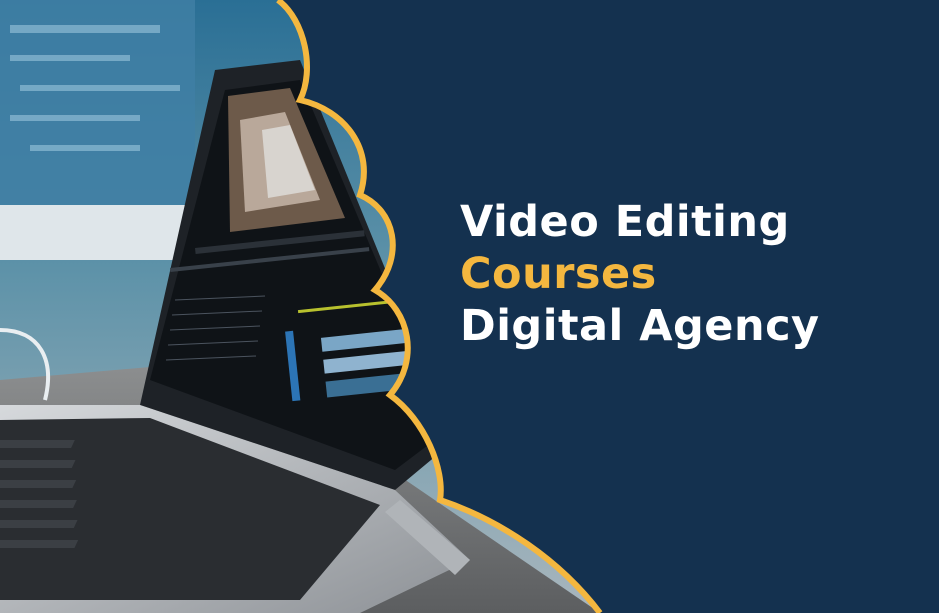 The width and height of the screenshot is (939, 613). What do you see at coordinates (625, 222) in the screenshot?
I see `headline-line-1: Video Editing` at bounding box center [625, 222].